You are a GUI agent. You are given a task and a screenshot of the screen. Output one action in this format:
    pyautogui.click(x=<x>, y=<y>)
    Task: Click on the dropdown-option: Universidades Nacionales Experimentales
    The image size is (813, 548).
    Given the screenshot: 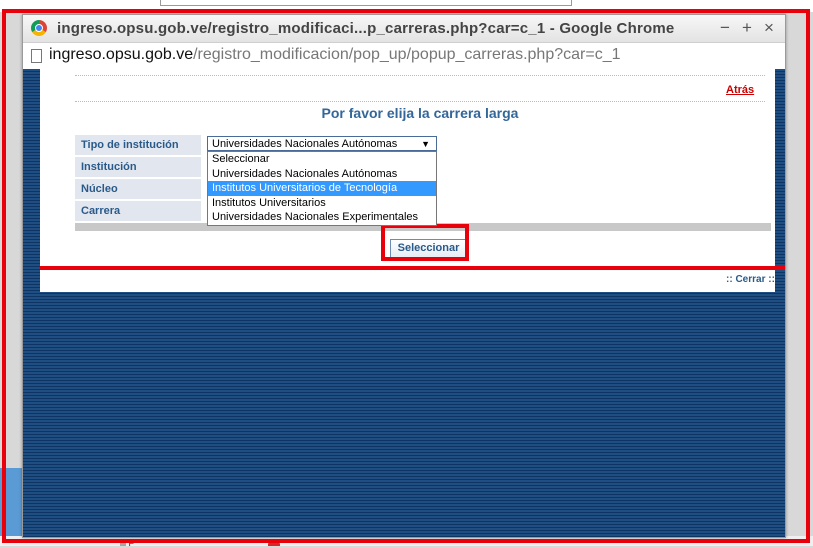 What is the action you would take?
    pyautogui.click(x=322, y=217)
    